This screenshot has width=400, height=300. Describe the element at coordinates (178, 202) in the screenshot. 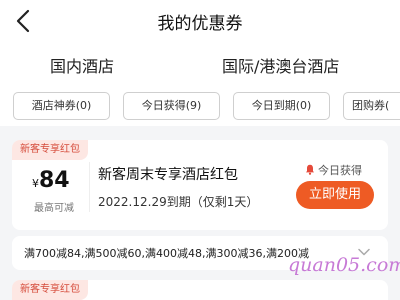

I see `coupon-expiry: 2022.12.29到期（仅剩1天）` at that location.